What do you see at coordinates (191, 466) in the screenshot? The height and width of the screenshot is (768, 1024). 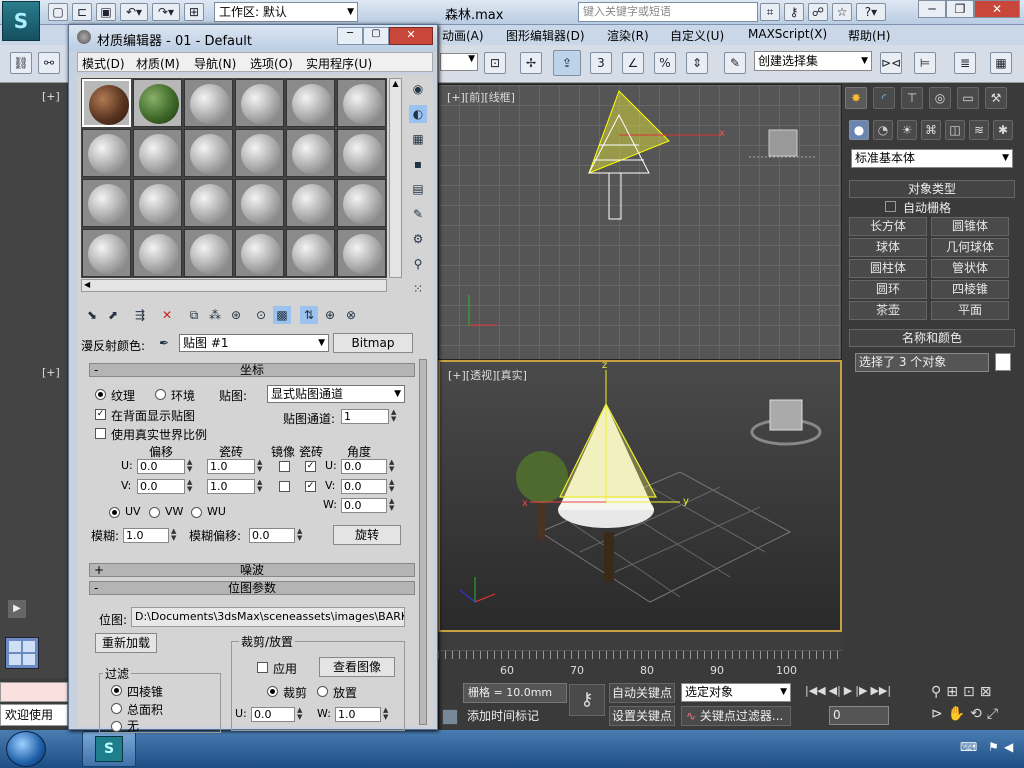 I see `u-offset-spinner: ▲ ▼` at bounding box center [191, 466].